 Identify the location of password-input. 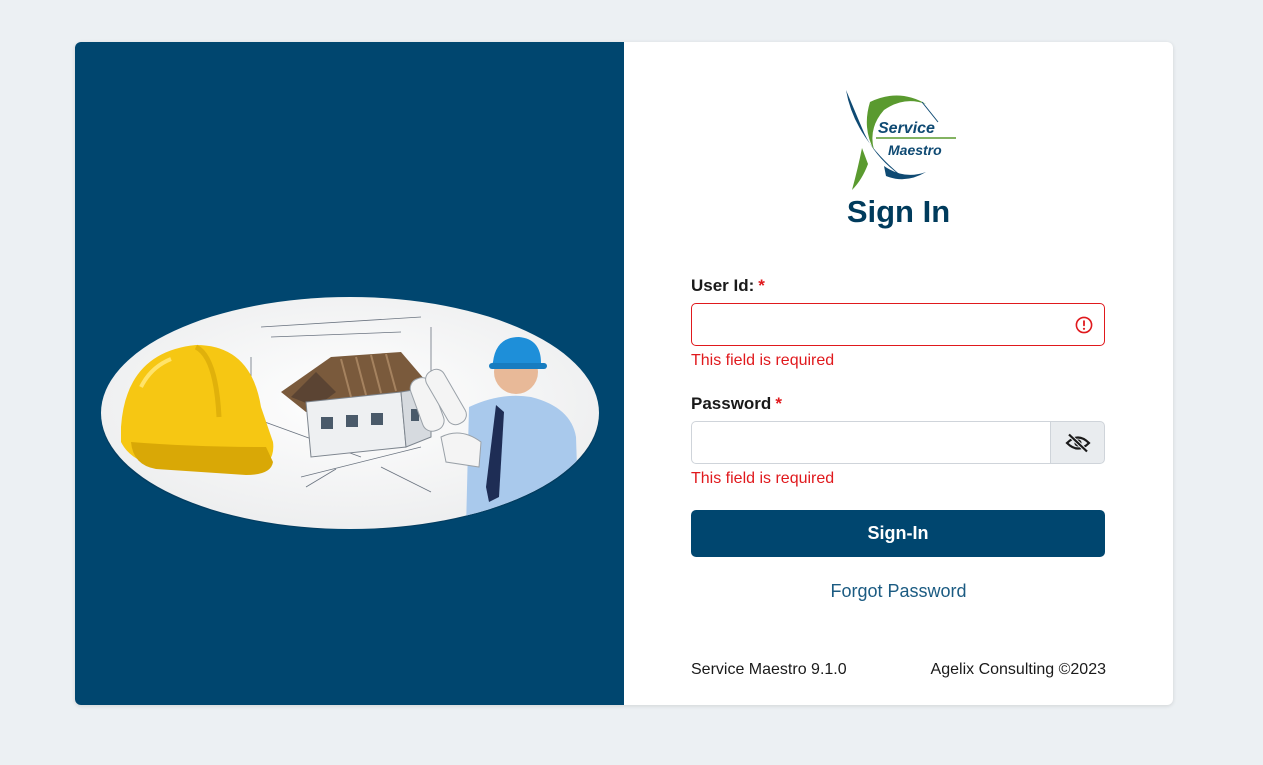
(871, 442).